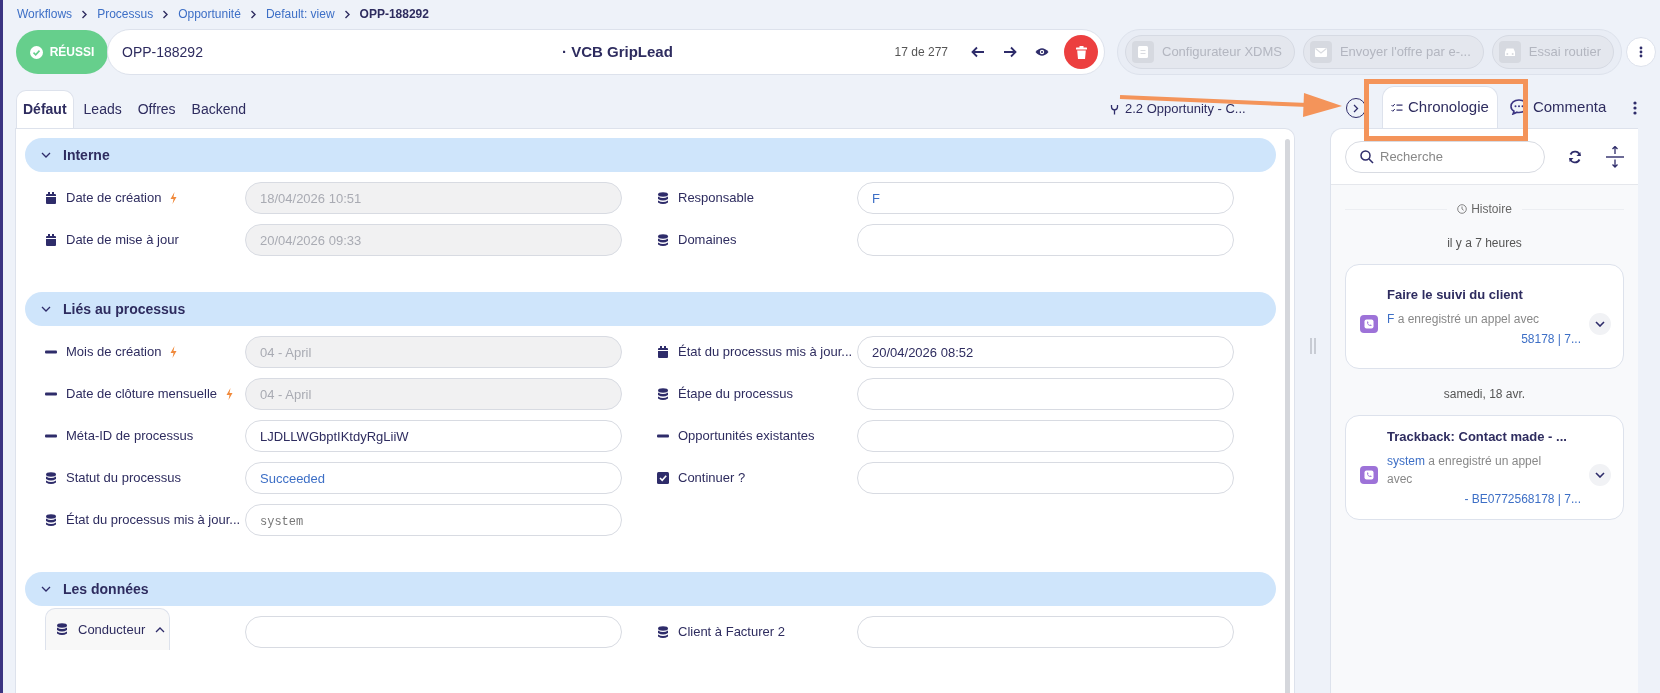 The width and height of the screenshot is (1660, 693). Describe the element at coordinates (1484, 394) in the screenshot. I see `date-label: samedi, 18 avr.` at that location.